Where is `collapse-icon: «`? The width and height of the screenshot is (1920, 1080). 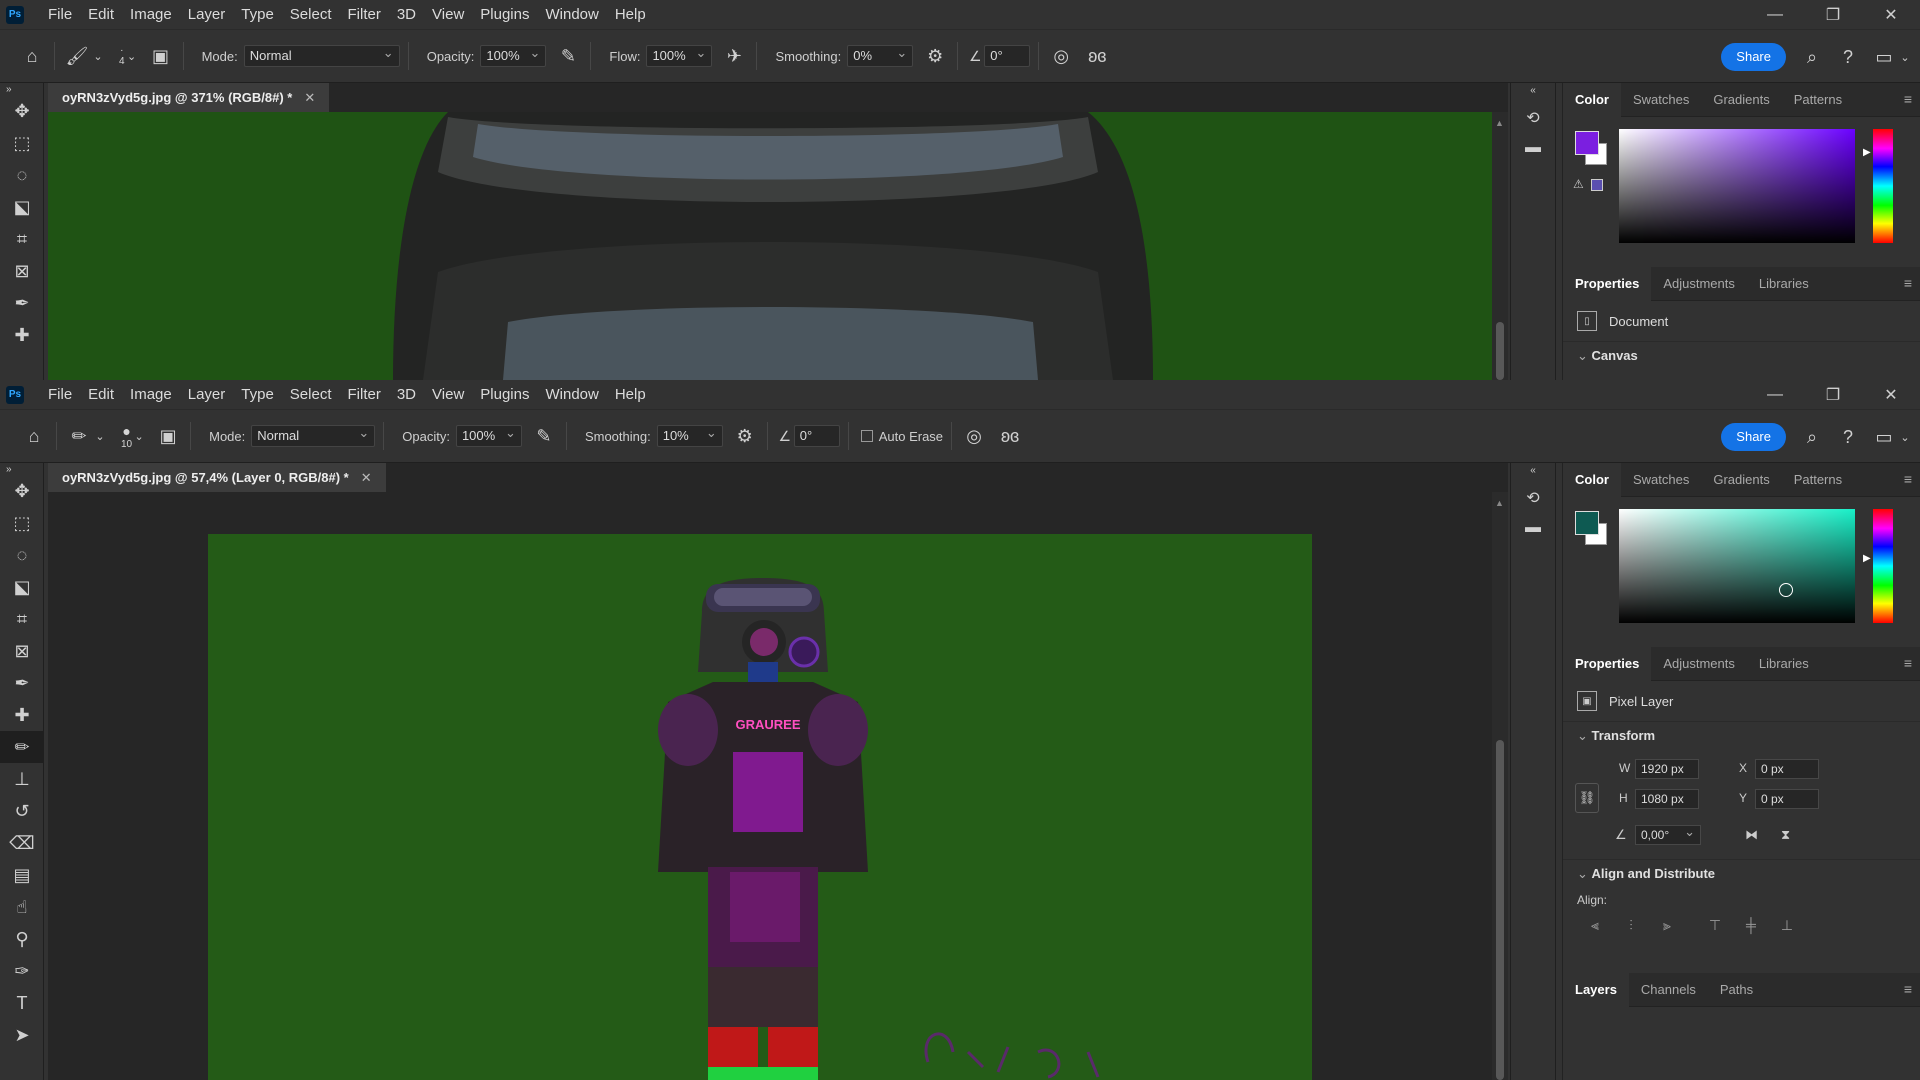
collapse-icon: « is located at coordinates (1533, 90).